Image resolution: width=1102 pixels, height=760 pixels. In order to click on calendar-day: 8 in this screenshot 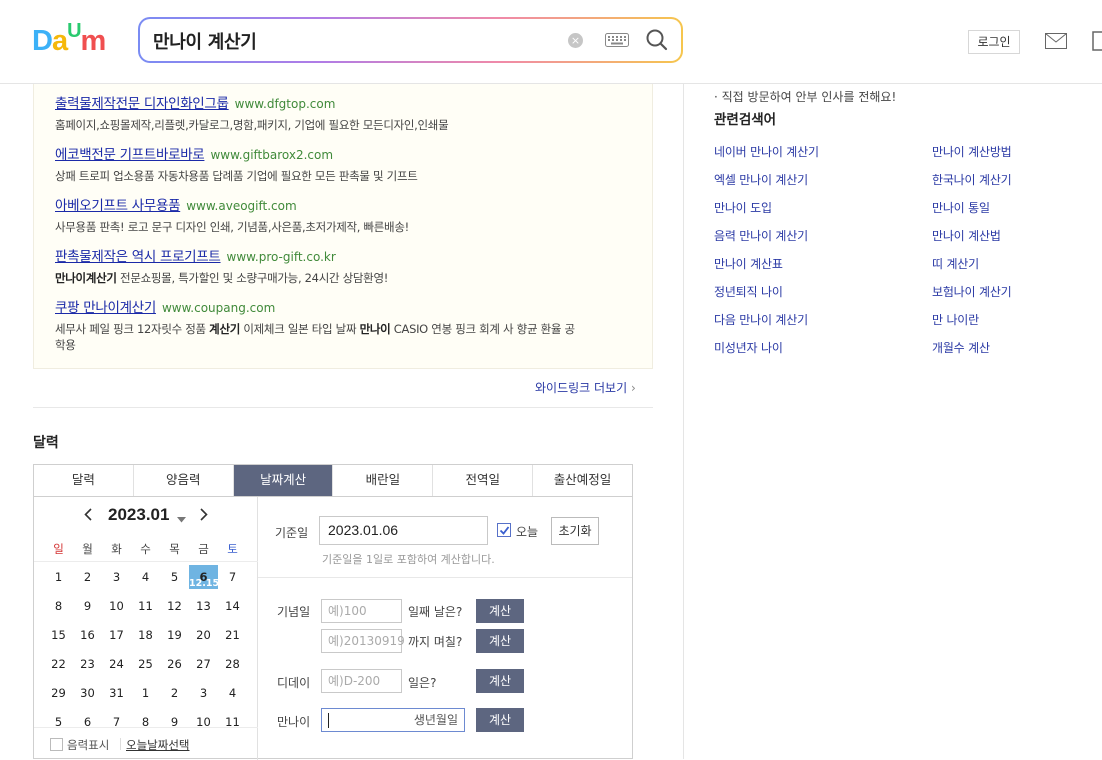, I will do `click(58, 606)`.